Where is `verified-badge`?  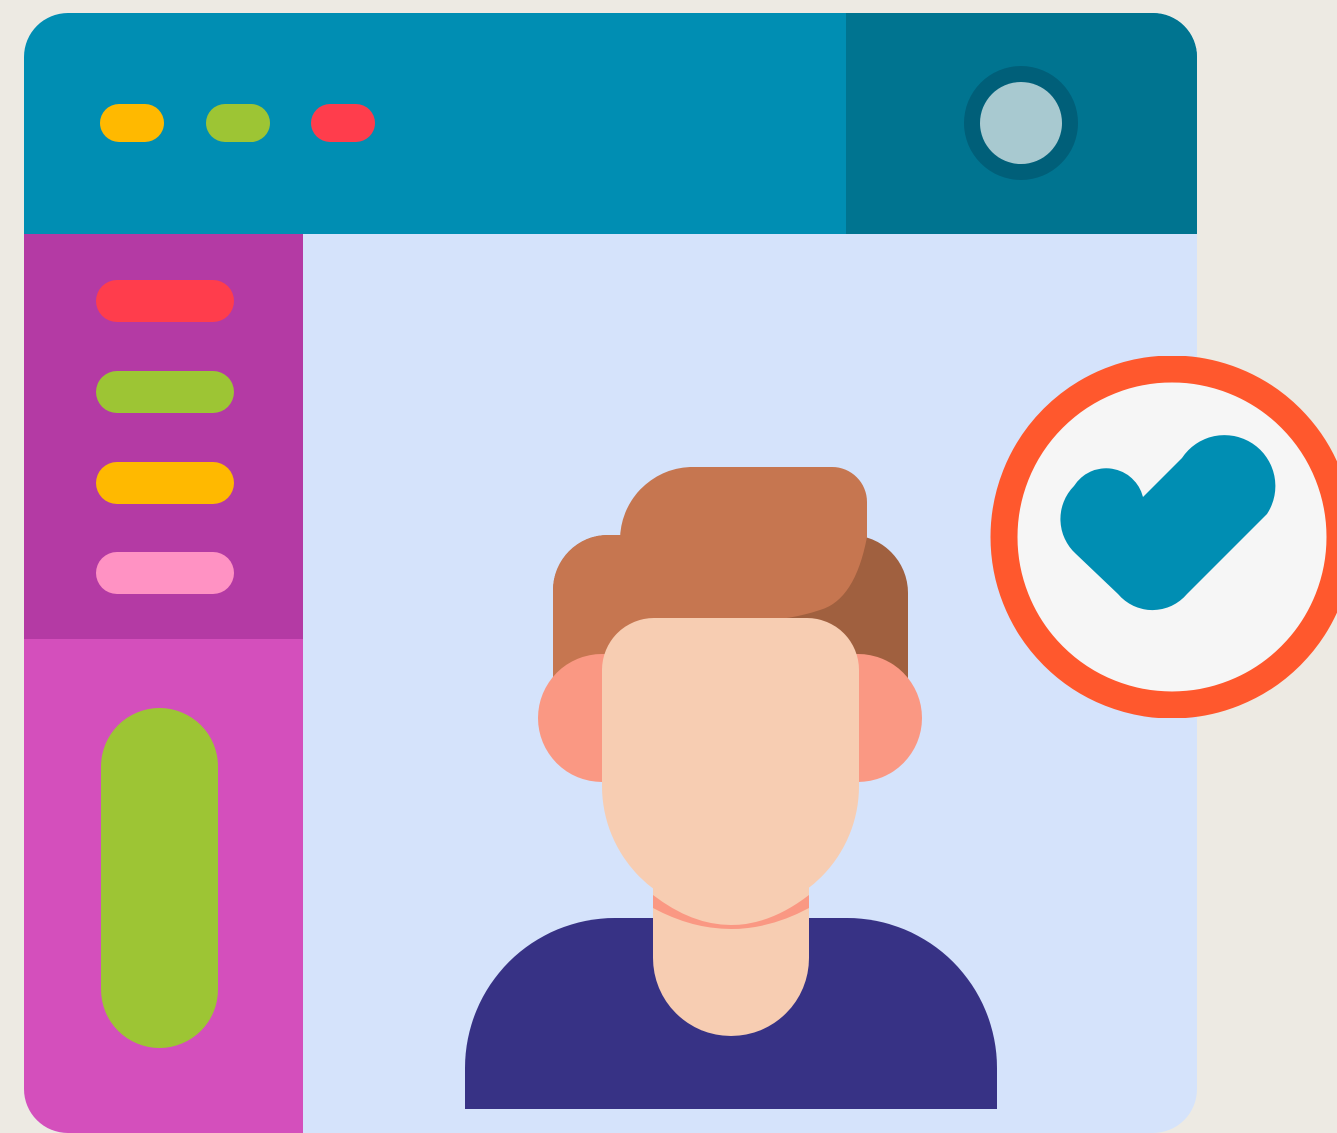 verified-badge is located at coordinates (1163, 537).